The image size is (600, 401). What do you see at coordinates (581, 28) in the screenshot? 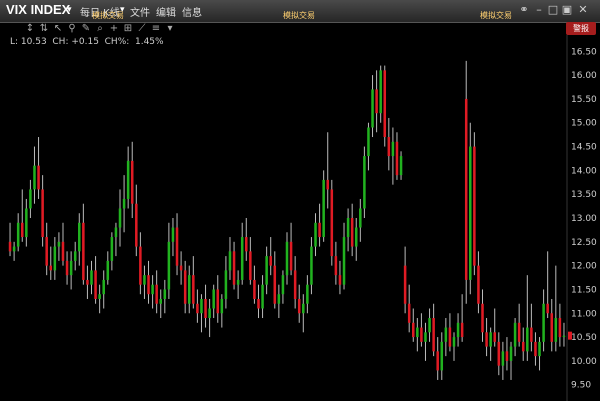
I see `alert-button: 警报` at bounding box center [581, 28].